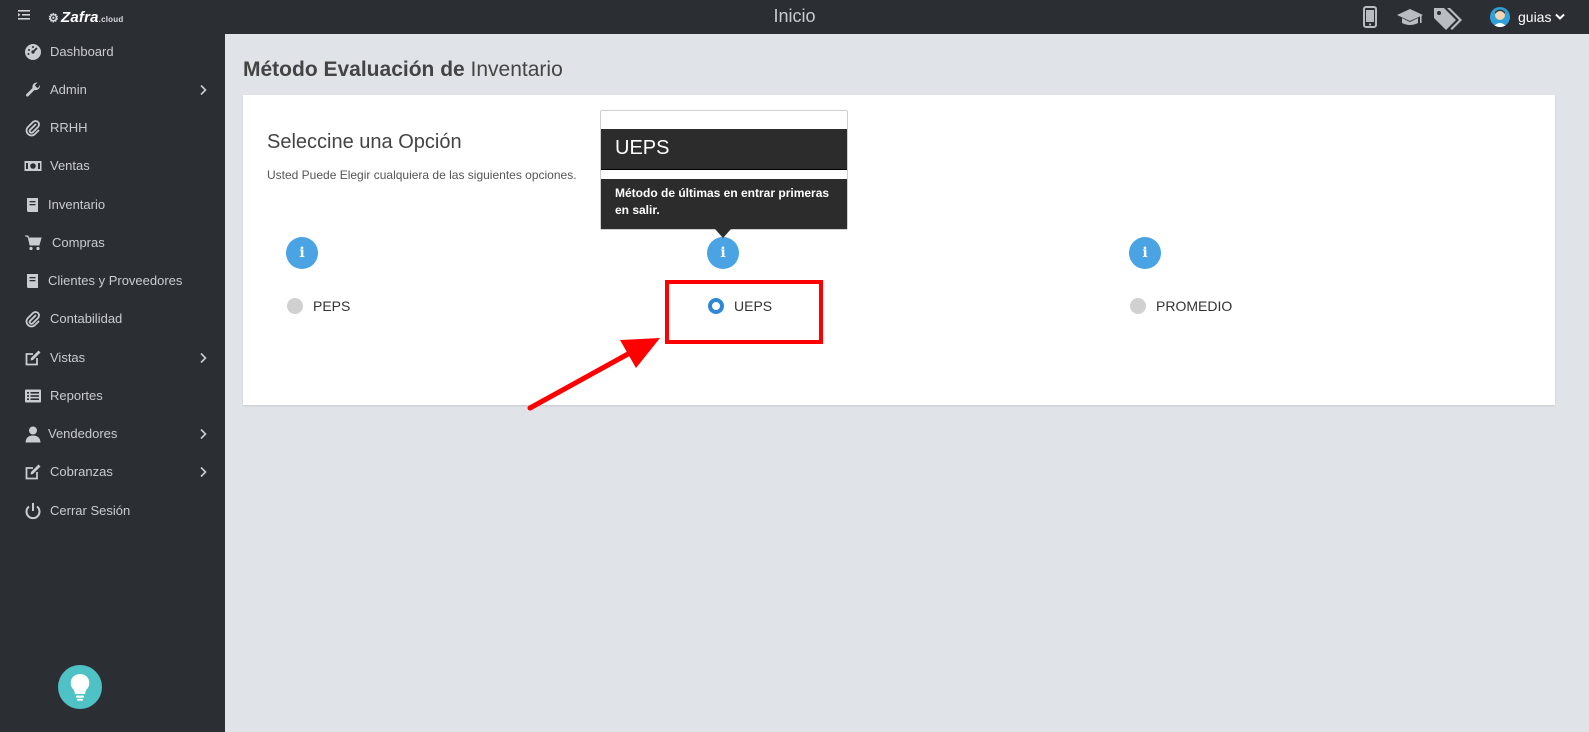  I want to click on logo-gear-icon: ⚙, so click(53, 18).